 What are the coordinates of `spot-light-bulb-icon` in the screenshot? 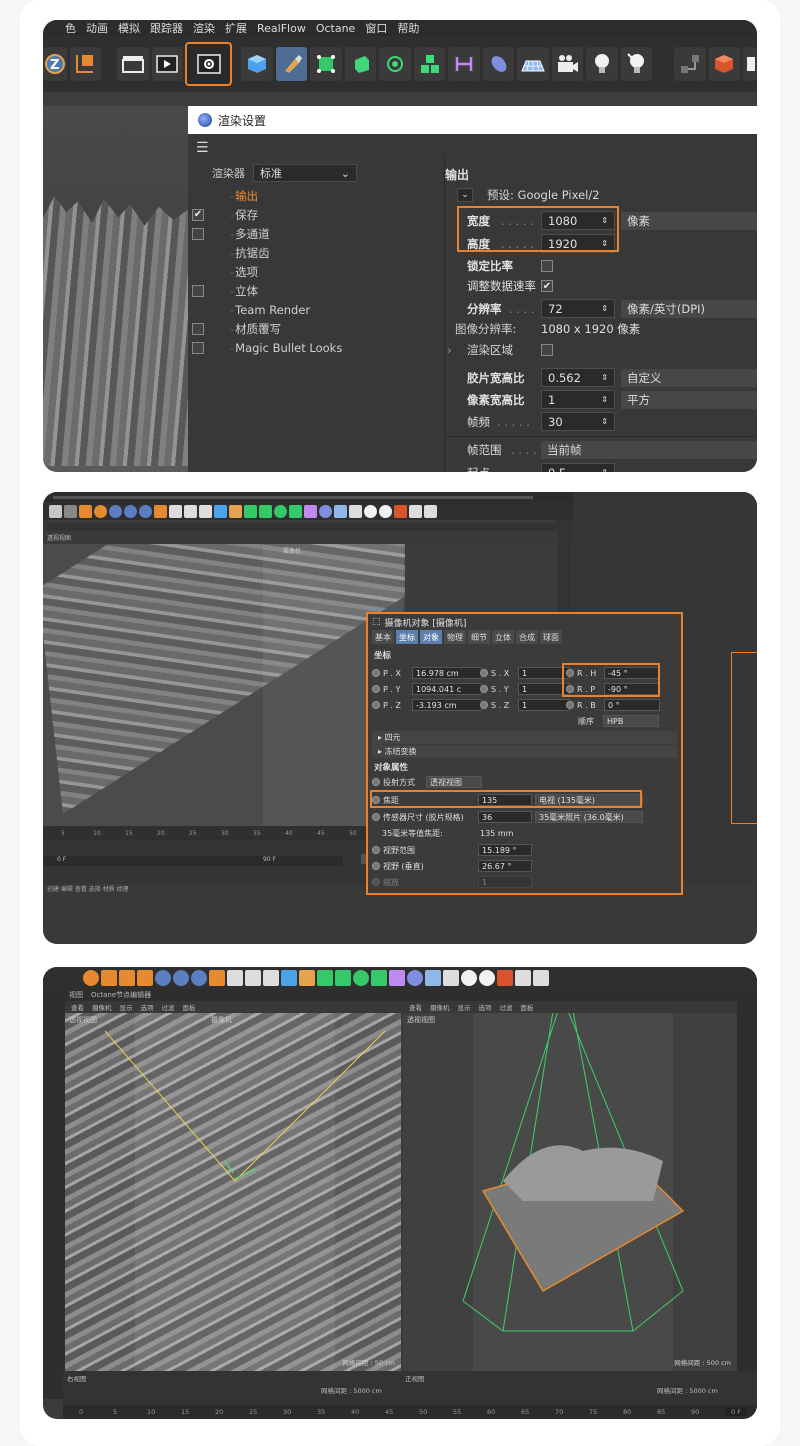 It's located at (385, 511).